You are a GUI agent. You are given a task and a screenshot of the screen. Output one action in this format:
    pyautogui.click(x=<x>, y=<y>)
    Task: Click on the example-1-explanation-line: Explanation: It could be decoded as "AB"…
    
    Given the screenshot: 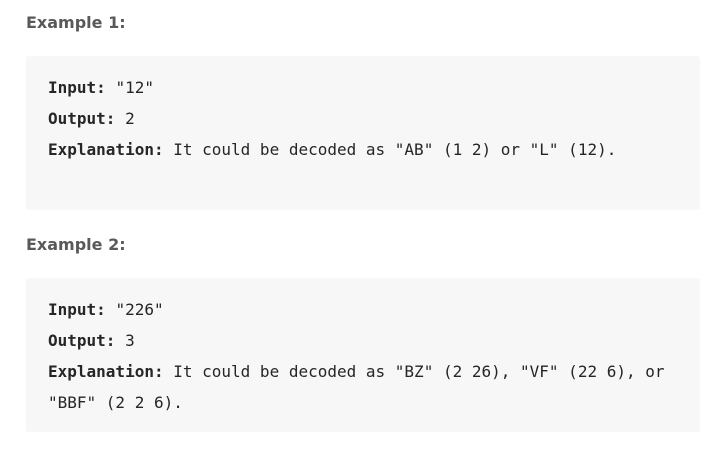 What is the action you would take?
    pyautogui.click(x=363, y=149)
    